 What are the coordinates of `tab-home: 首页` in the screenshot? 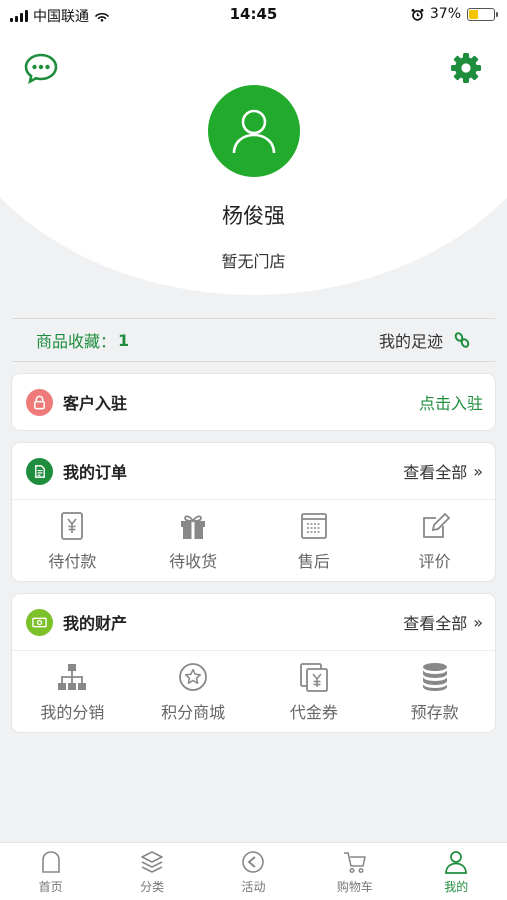 It's located at (51, 872).